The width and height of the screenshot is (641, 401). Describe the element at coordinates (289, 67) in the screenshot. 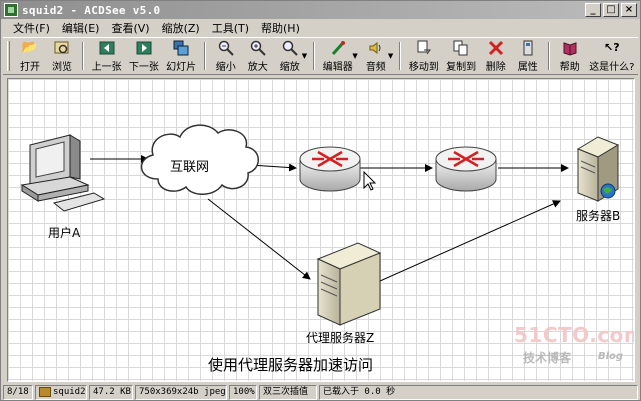

I see `zoom-label: 缩放` at that location.